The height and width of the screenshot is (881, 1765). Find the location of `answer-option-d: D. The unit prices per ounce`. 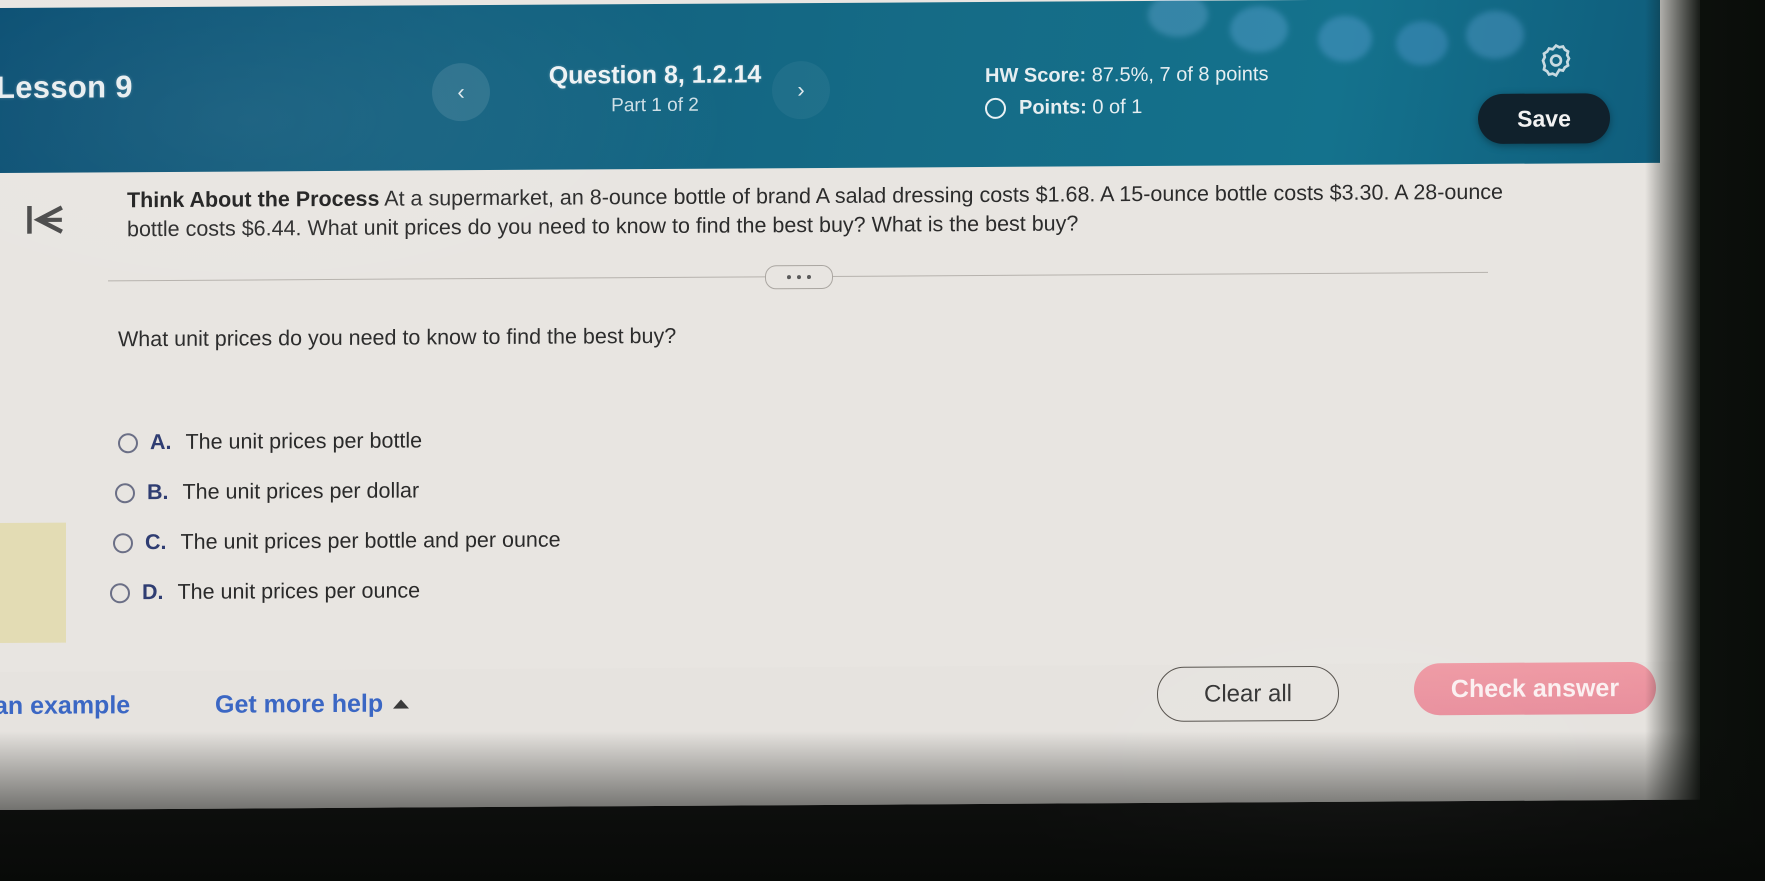

answer-option-d: D. The unit prices per ounce is located at coordinates (265, 591).